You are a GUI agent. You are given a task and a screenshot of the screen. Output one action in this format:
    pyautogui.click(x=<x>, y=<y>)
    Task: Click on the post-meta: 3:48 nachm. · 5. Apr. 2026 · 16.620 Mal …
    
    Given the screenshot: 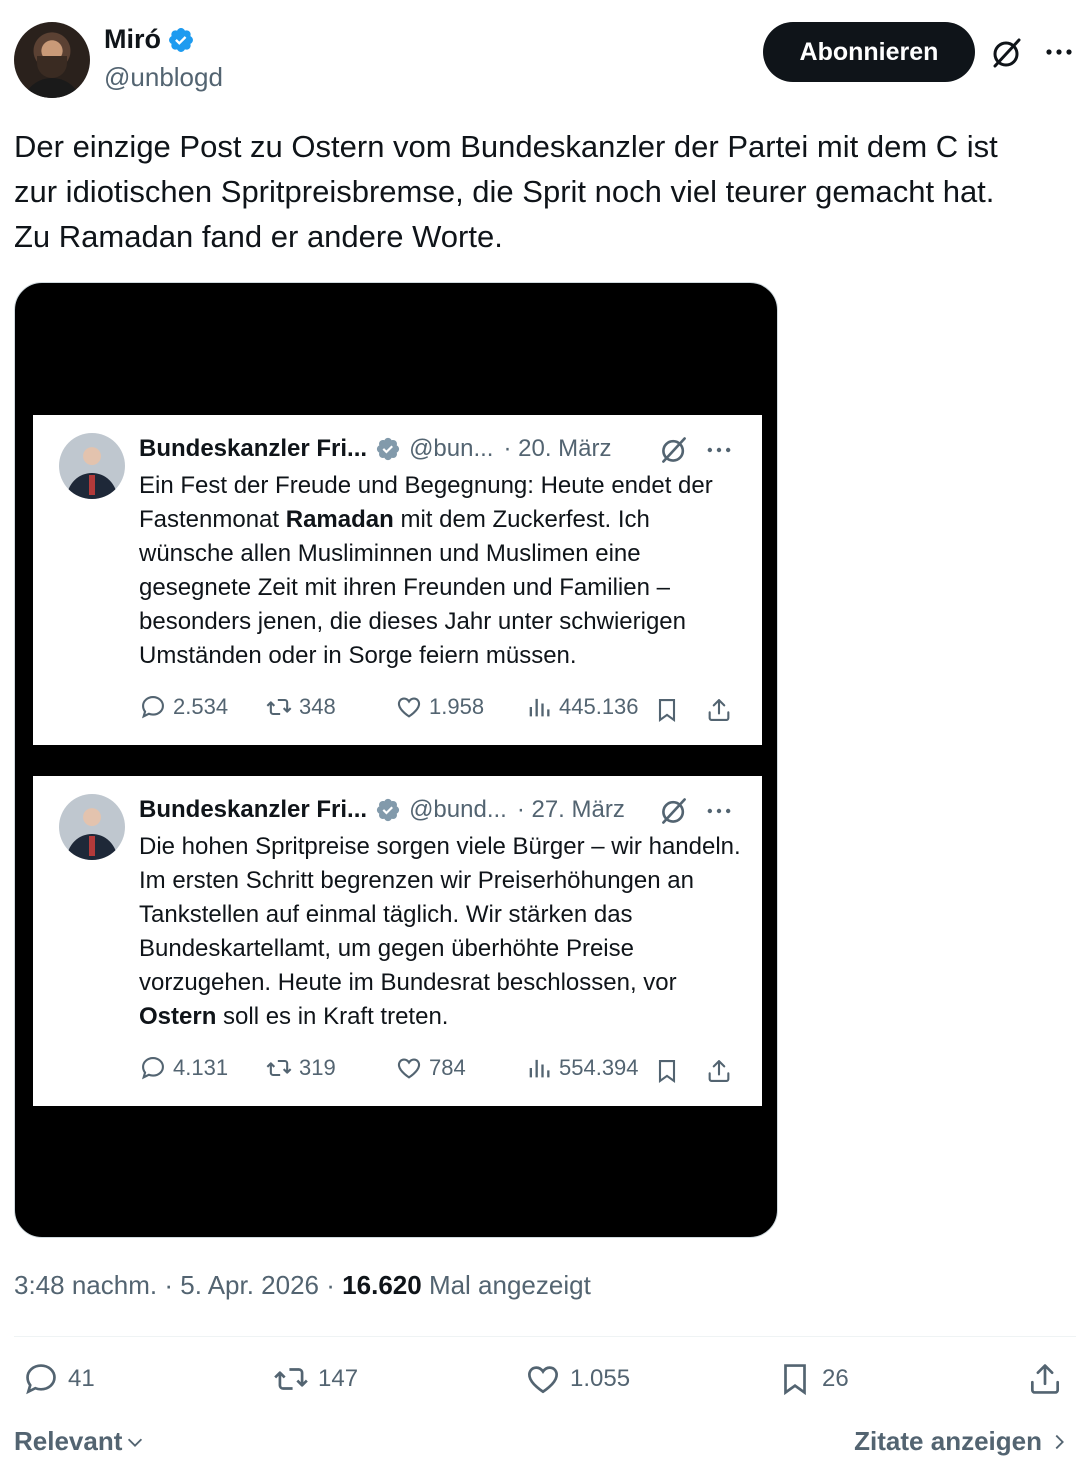 What is the action you would take?
    pyautogui.click(x=302, y=1285)
    